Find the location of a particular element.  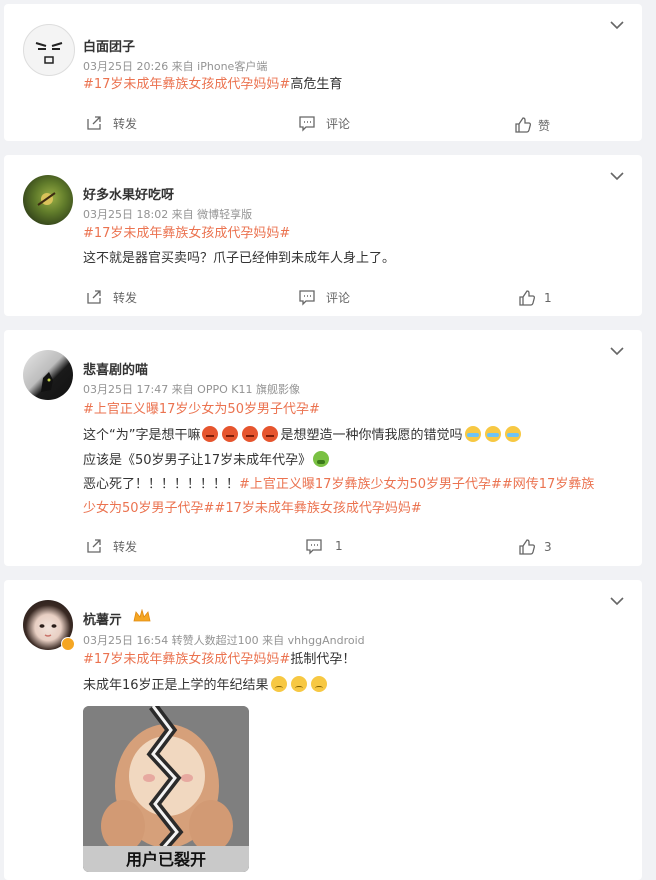

comment-meta: 03月25日 20:26 来自 iPhone客户端 is located at coordinates (175, 66).